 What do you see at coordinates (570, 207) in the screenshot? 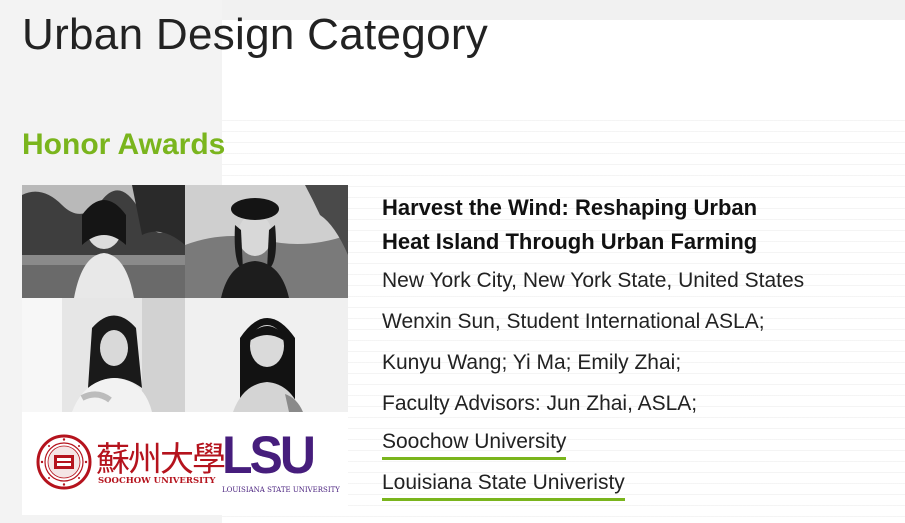
I see `project-title-line-1: Harvest the Wind: Reshaping Urban` at bounding box center [570, 207].